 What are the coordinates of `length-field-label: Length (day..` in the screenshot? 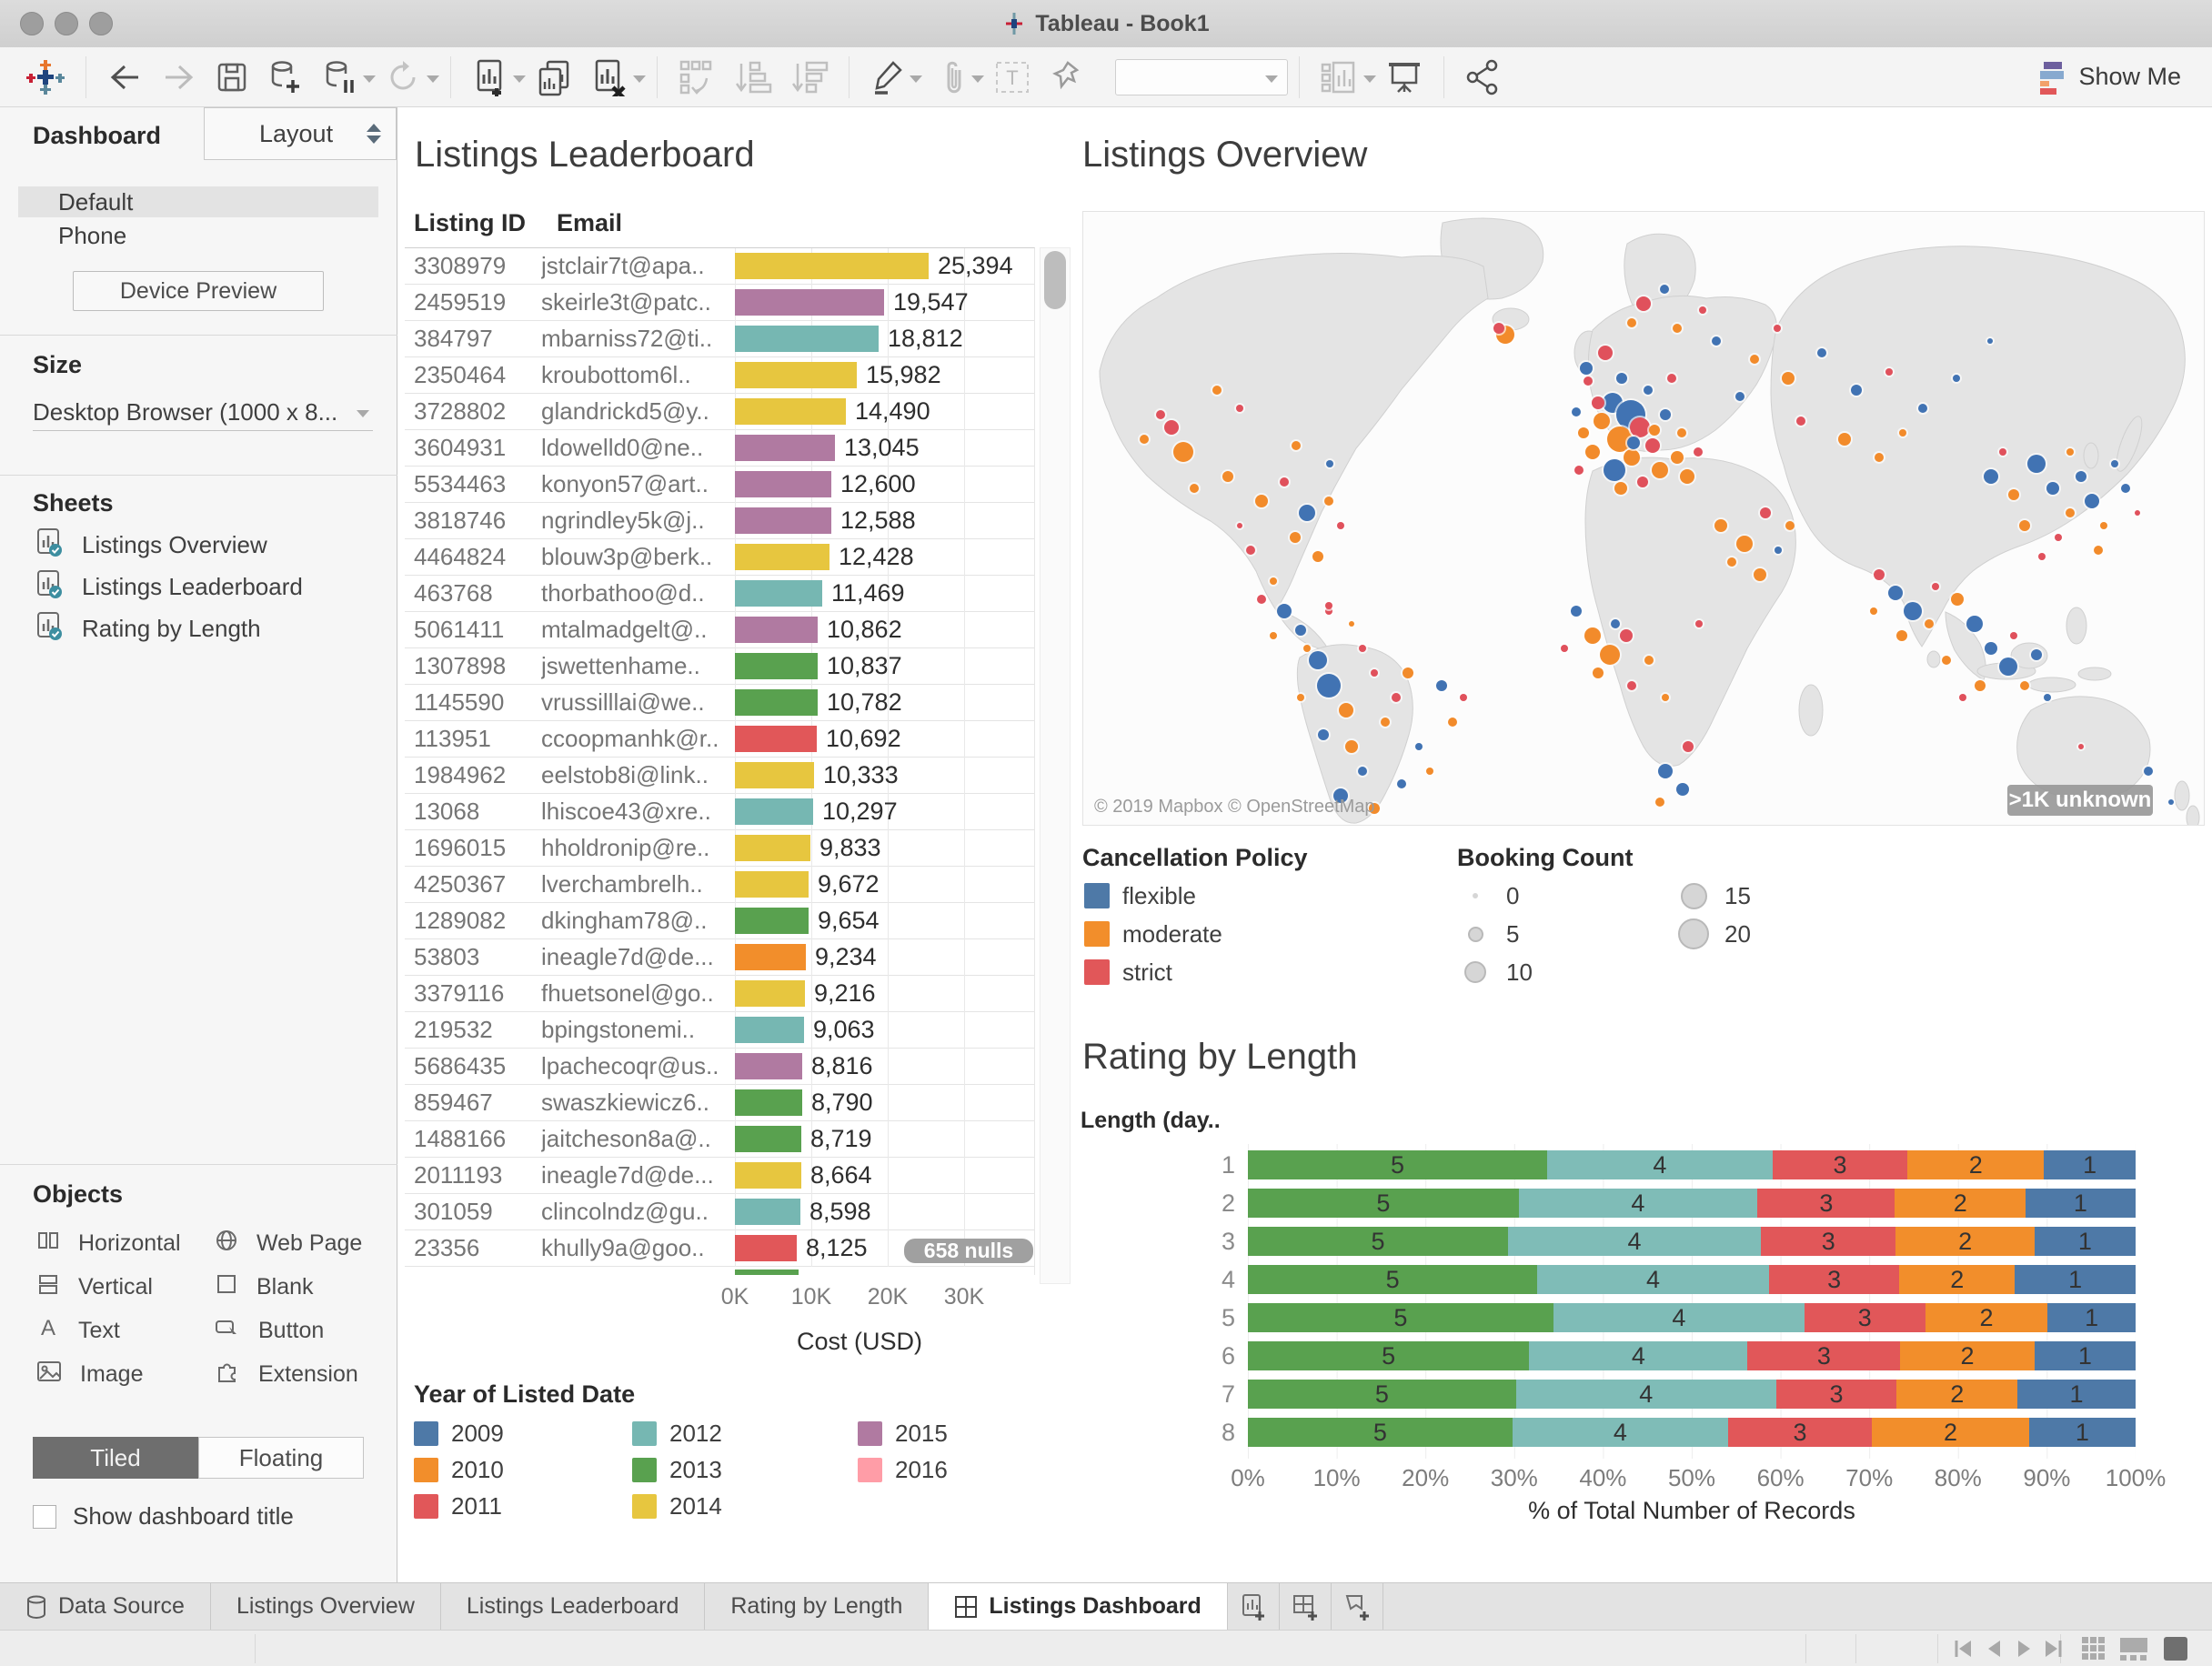 It's located at (1151, 1121).